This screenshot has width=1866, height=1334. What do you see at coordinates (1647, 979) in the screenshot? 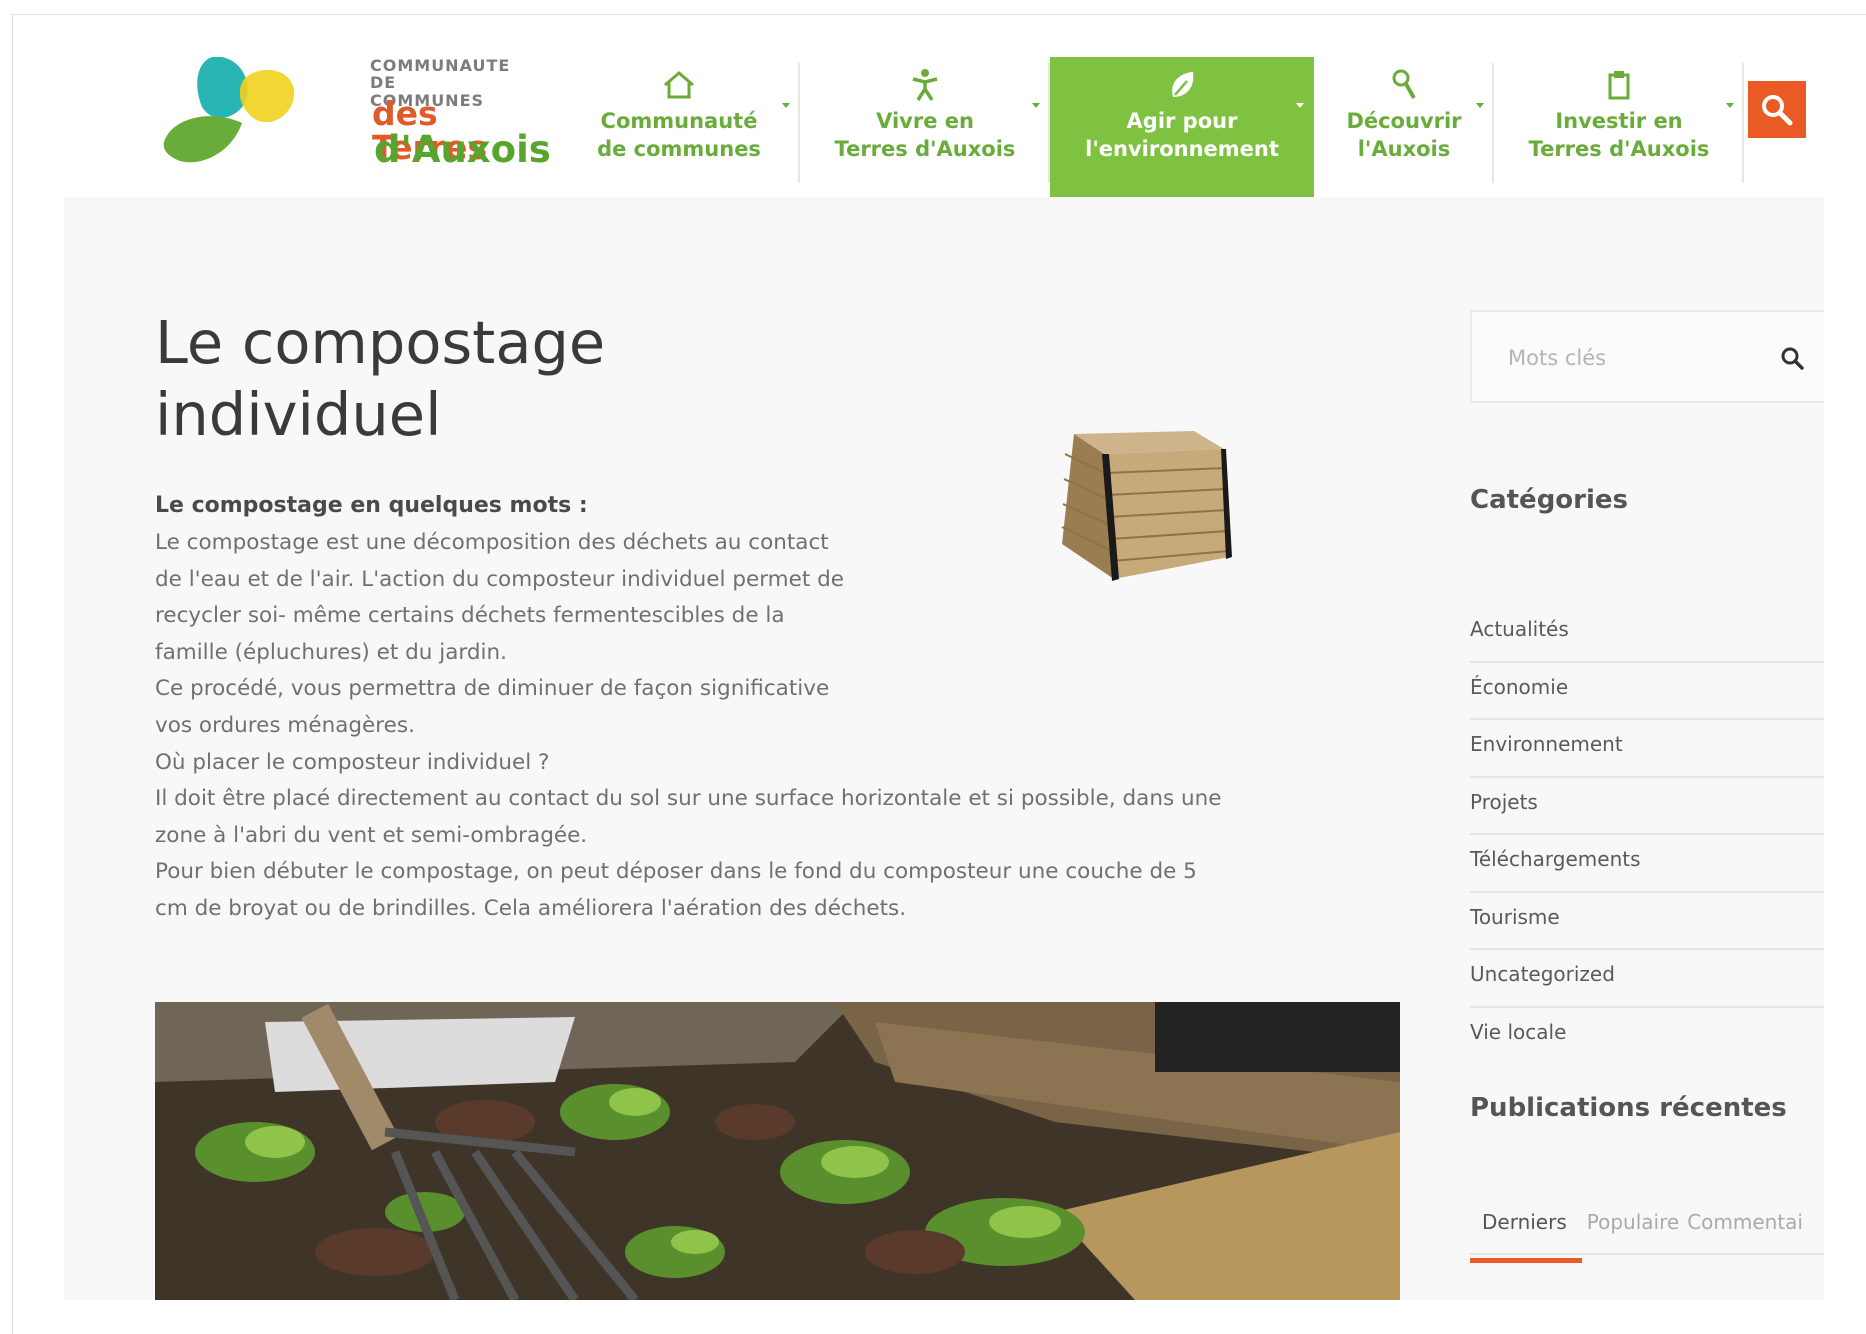
I see `category-link: Uncategorized` at bounding box center [1647, 979].